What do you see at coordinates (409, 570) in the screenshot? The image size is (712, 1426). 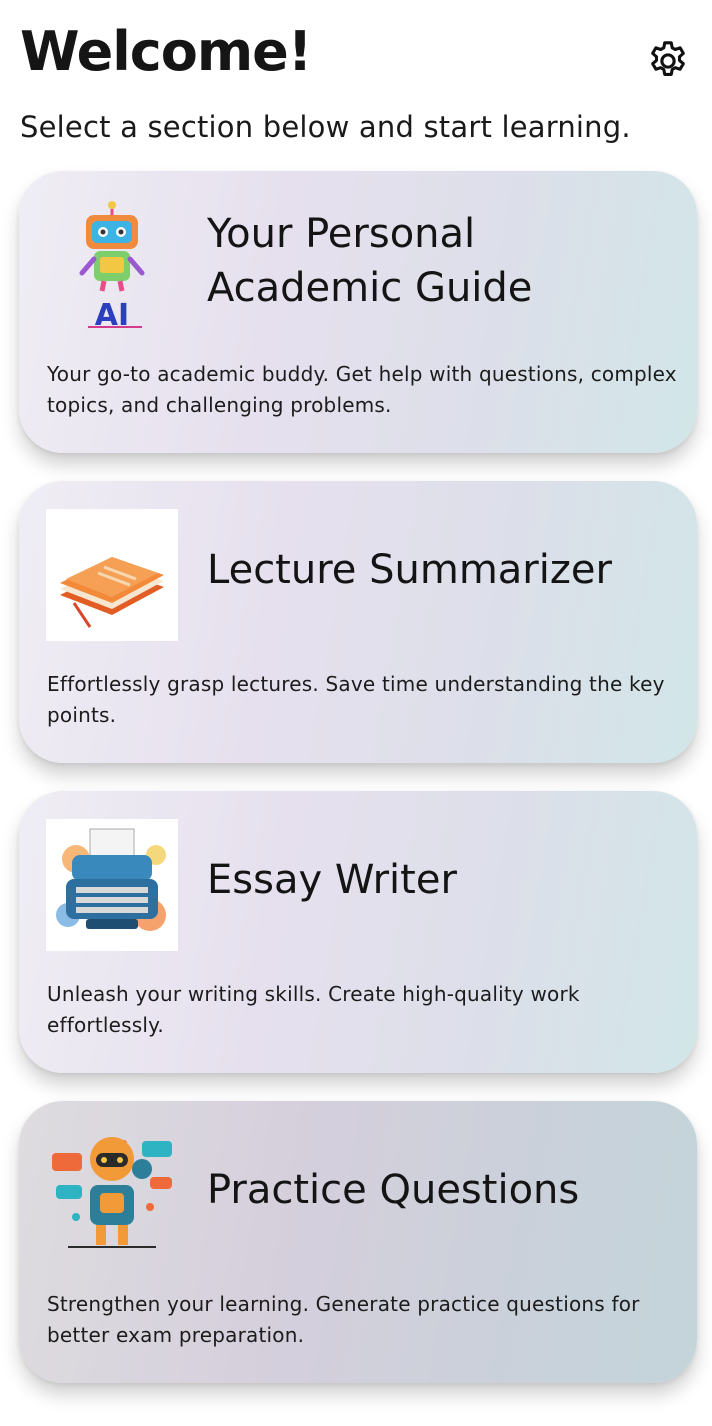 I see `card-title: Lecture Summarizer` at bounding box center [409, 570].